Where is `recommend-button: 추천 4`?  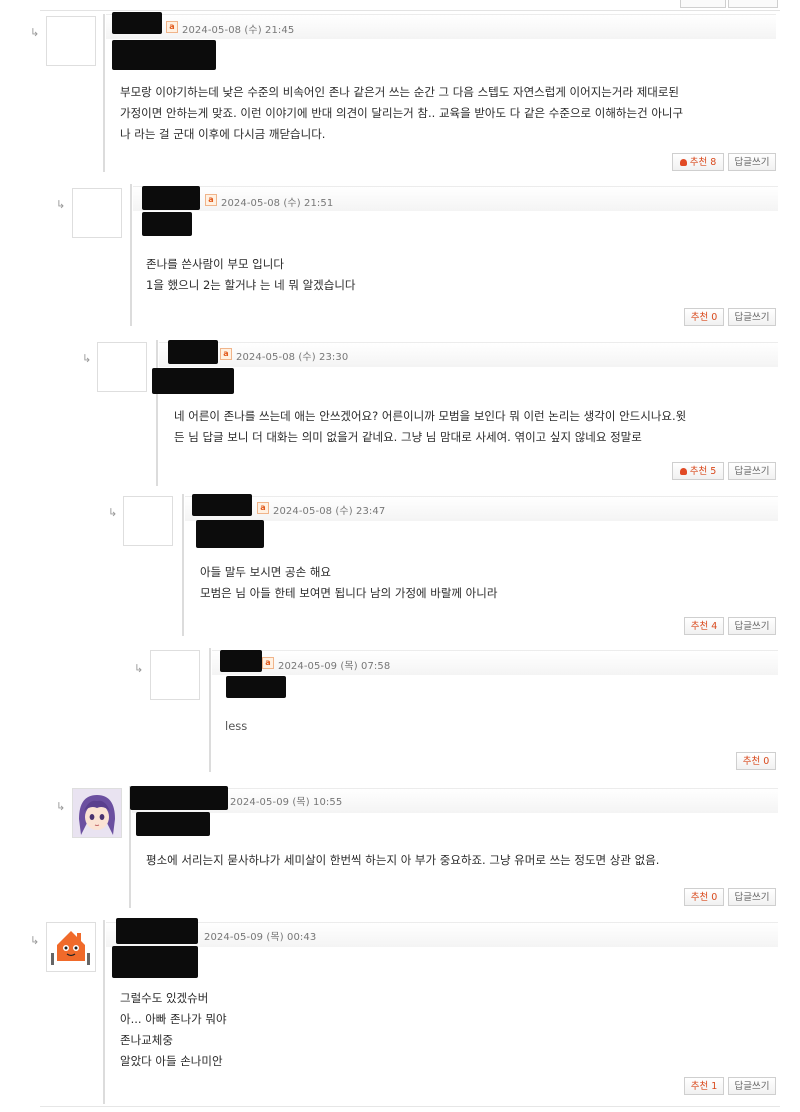 recommend-button: 추천 4 is located at coordinates (704, 626).